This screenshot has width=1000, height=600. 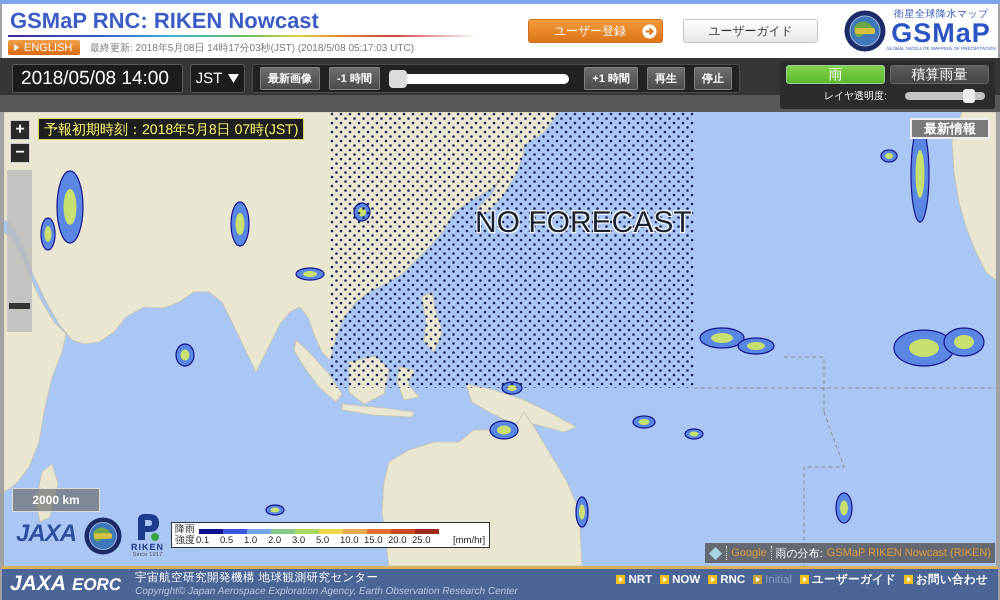 I want to click on logo-wordmark: GSMaP, so click(x=941, y=33).